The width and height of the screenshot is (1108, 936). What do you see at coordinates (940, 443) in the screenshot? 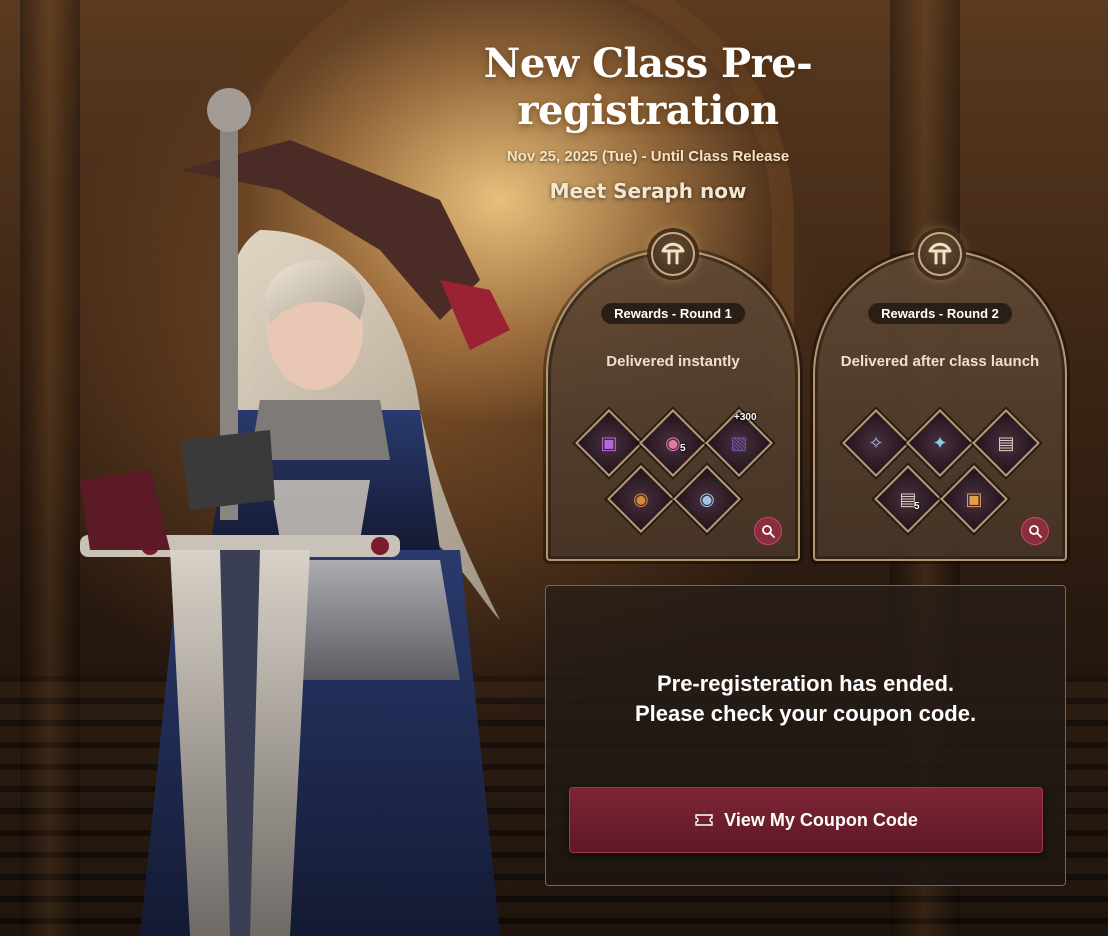
I see `wing-icon: ✦` at bounding box center [940, 443].